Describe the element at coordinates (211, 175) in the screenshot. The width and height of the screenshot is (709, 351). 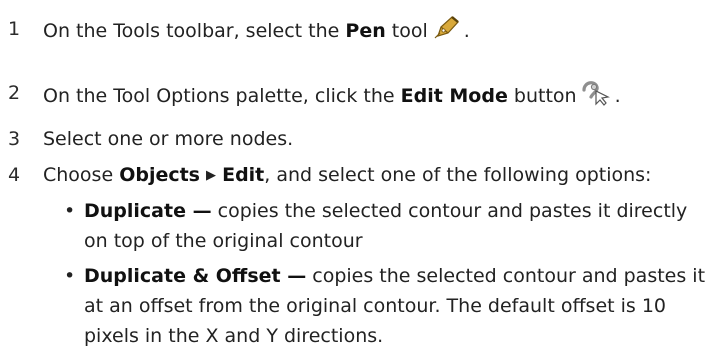
I see `submenu-arrow-icon: ▶` at that location.